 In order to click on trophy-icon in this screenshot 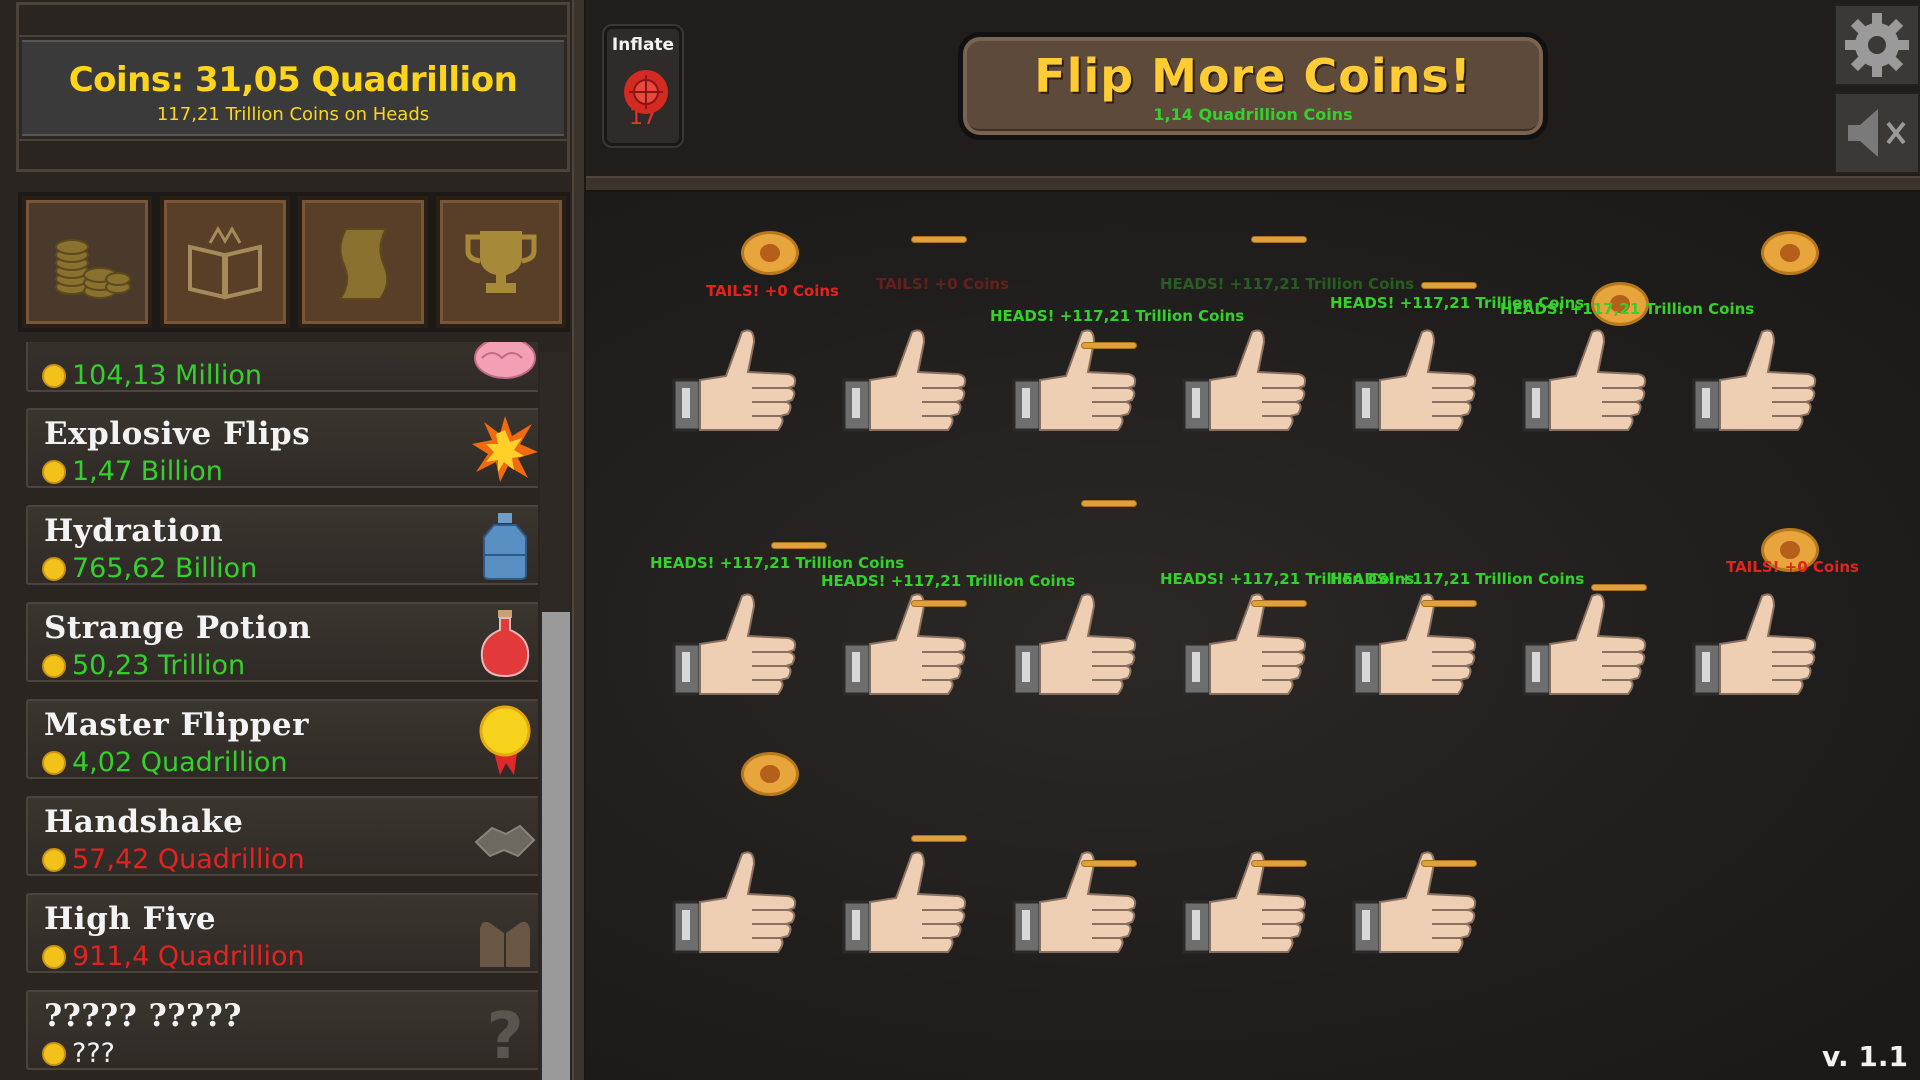, I will do `click(501, 262)`.